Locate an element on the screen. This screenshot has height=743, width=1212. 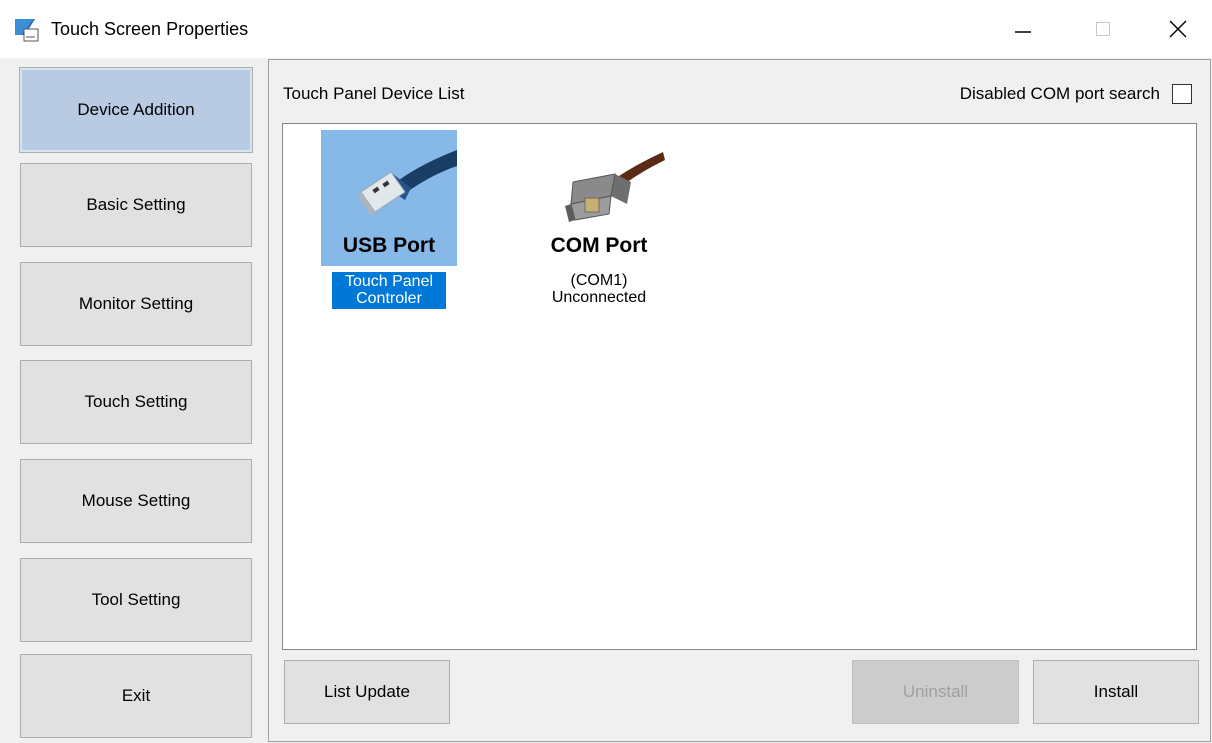
sidebar-item-device-addition: Device Addition is located at coordinates (136, 110).